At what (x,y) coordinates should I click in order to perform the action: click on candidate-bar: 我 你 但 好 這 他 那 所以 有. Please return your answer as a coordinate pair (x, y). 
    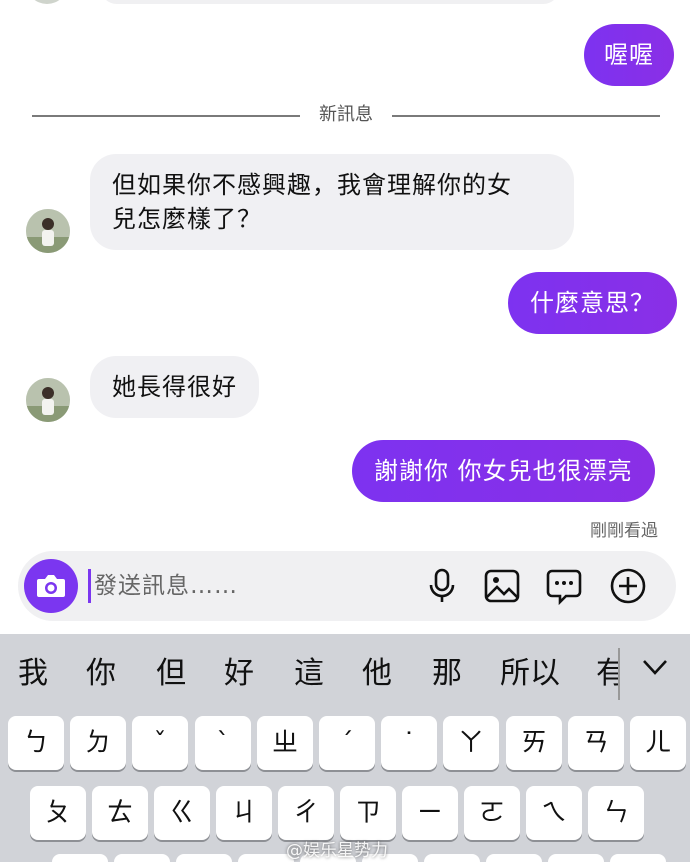
    Looking at the image, I should click on (345, 674).